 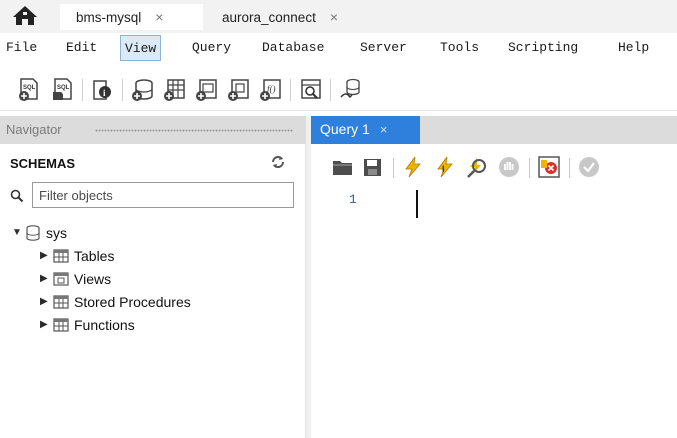 I want to click on tree-item-label: sys, so click(x=56, y=233).